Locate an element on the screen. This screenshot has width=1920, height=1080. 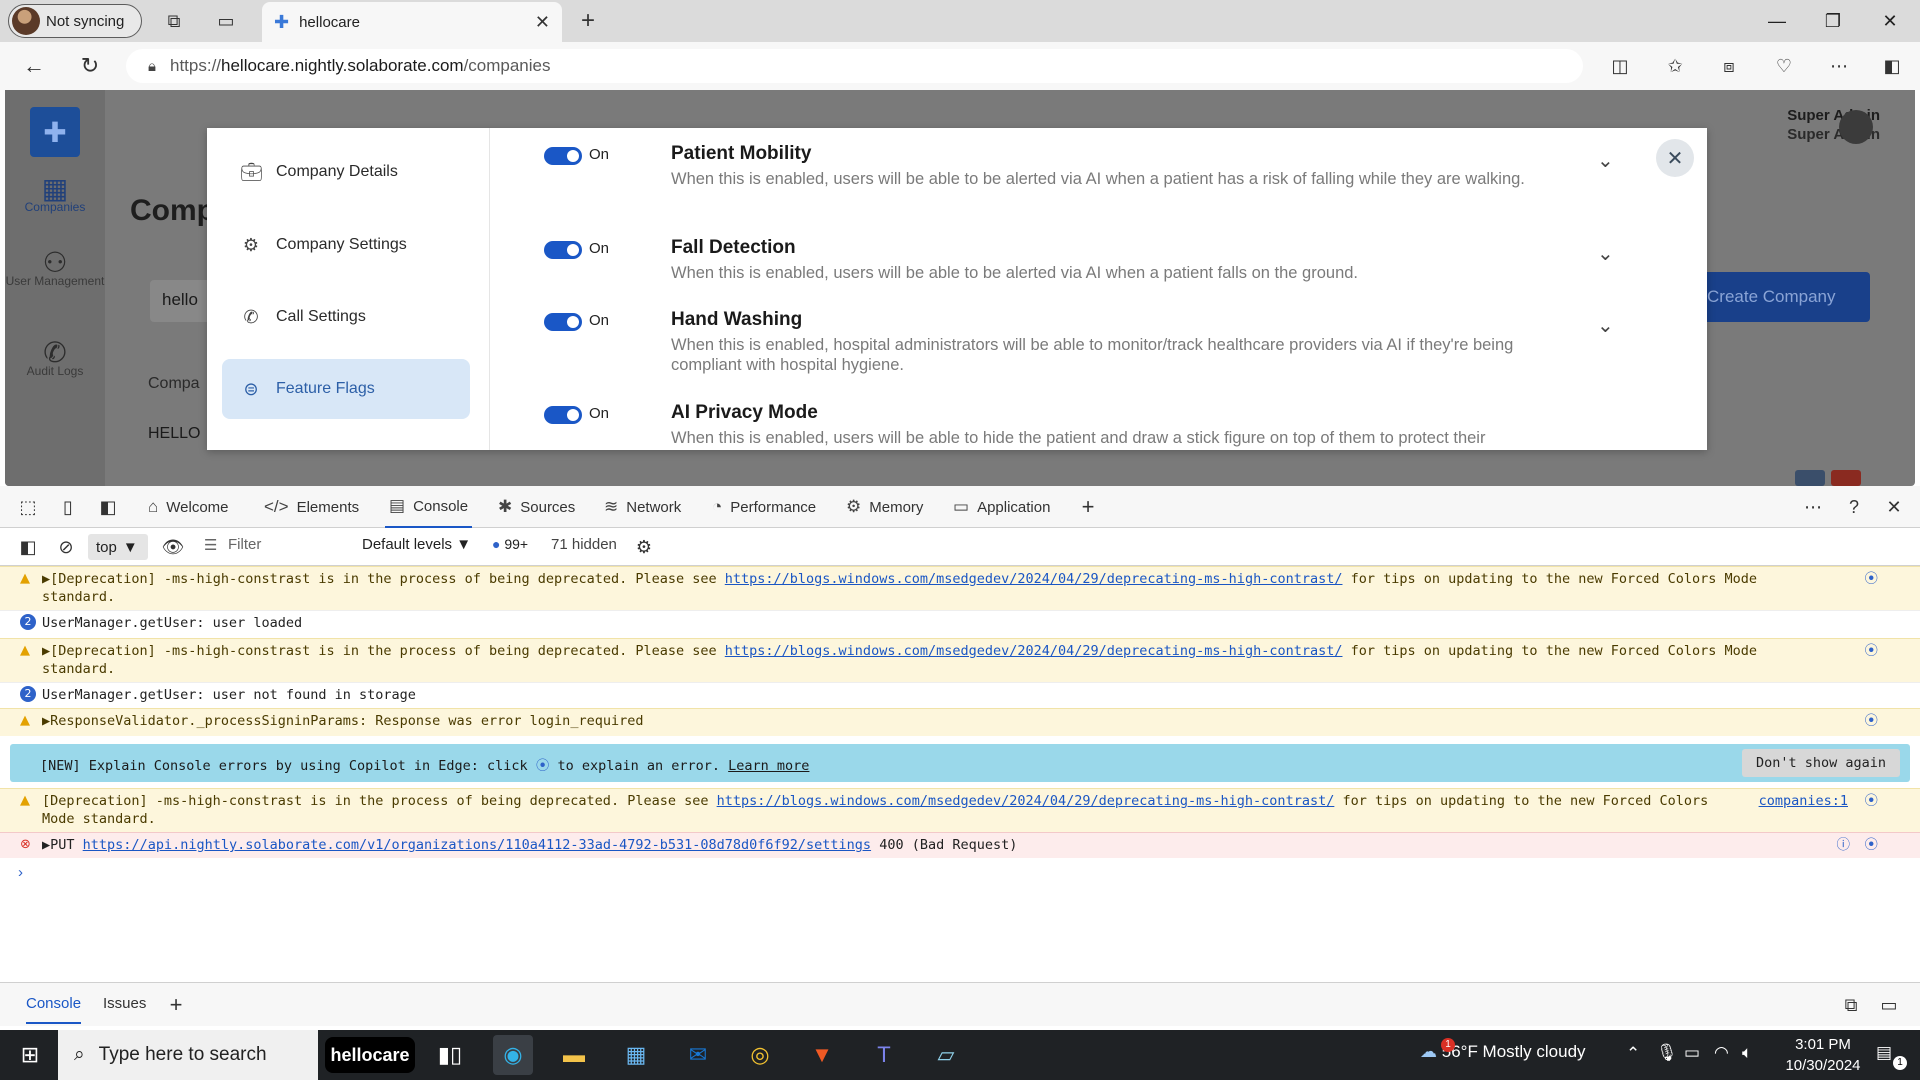
inspect-element-icon: ⬚ is located at coordinates (28, 507).